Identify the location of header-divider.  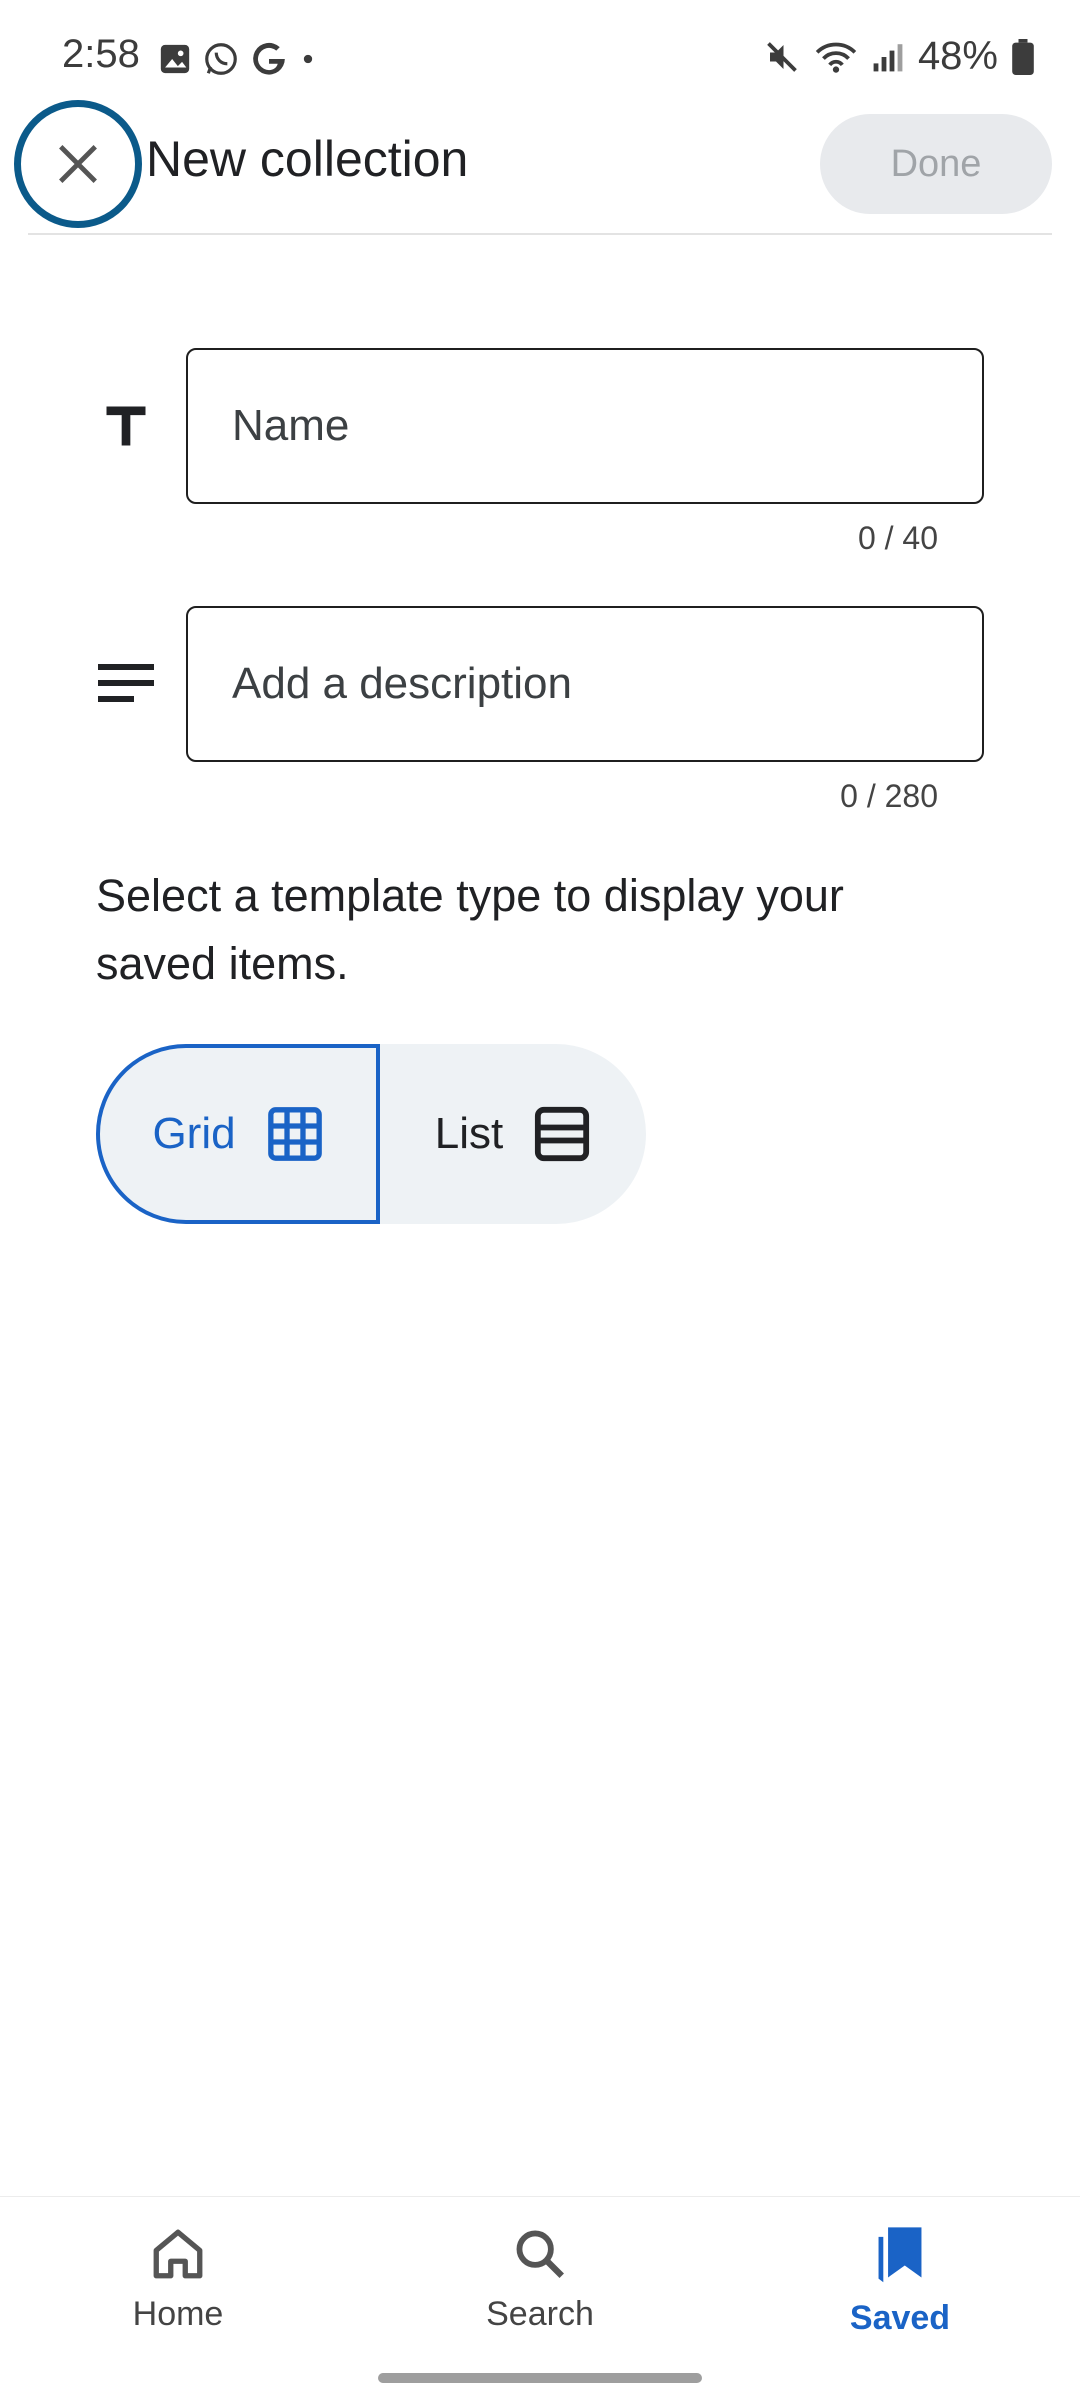
(540, 234).